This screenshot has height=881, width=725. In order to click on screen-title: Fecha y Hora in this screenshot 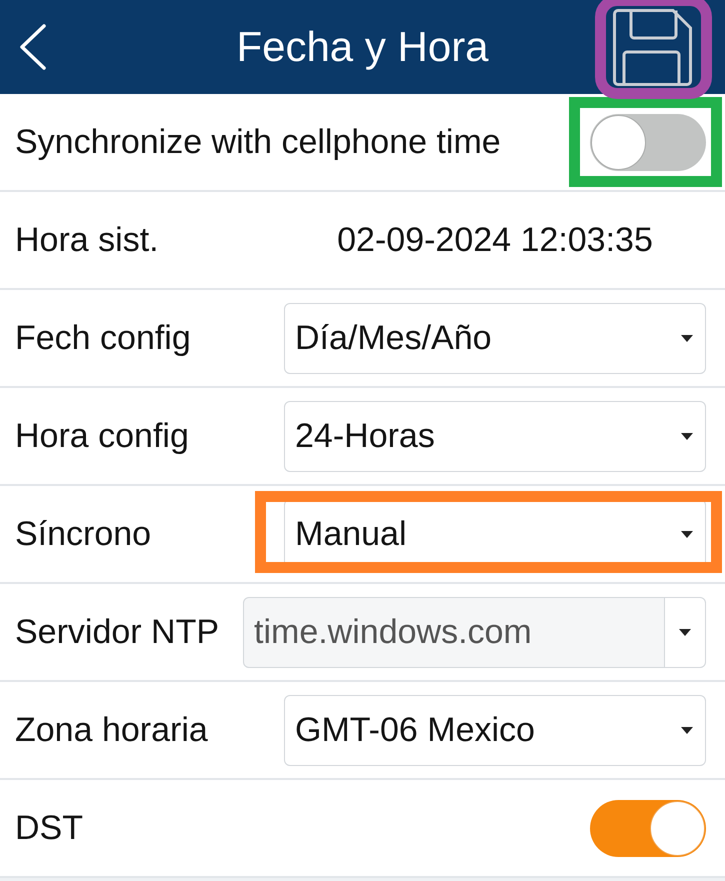, I will do `click(362, 47)`.